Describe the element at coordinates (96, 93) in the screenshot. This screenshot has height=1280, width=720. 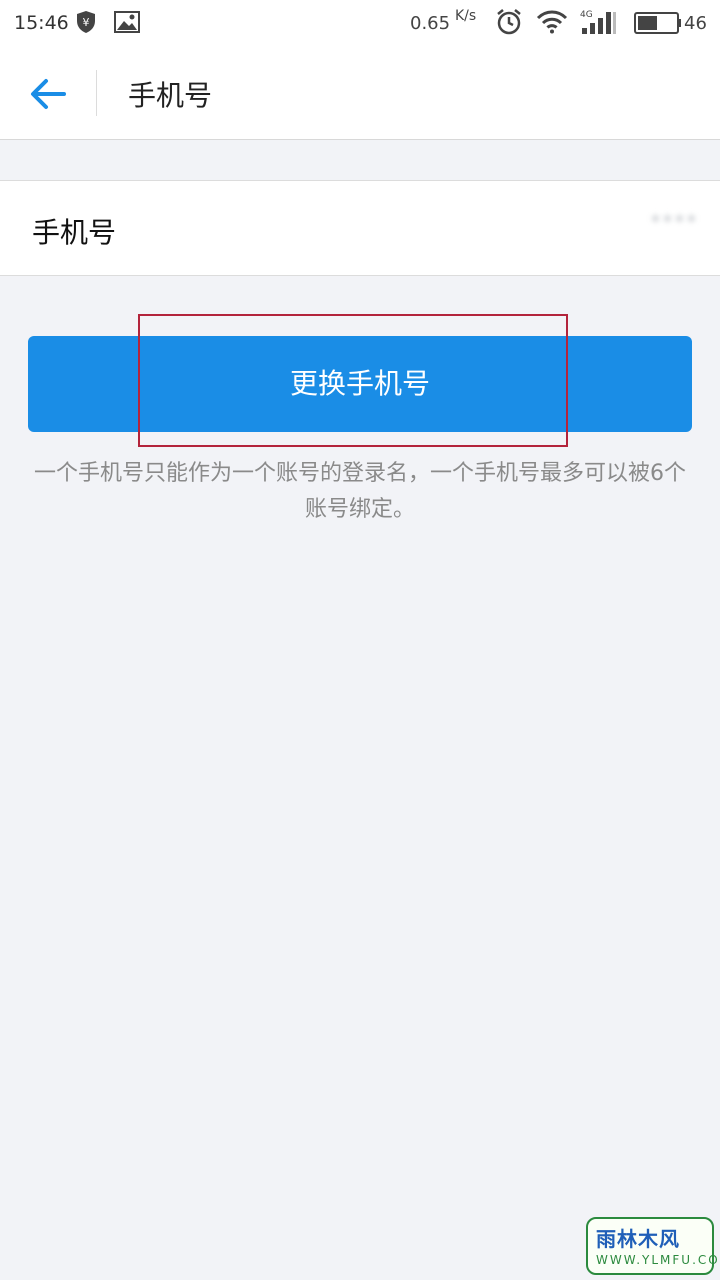
I see `title-divider` at that location.